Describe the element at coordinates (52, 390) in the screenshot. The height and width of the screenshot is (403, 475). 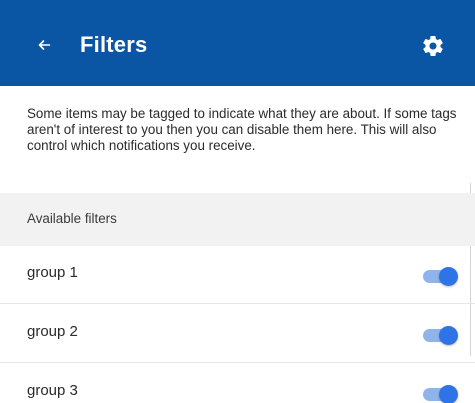
I see `filter-label: group 3` at that location.